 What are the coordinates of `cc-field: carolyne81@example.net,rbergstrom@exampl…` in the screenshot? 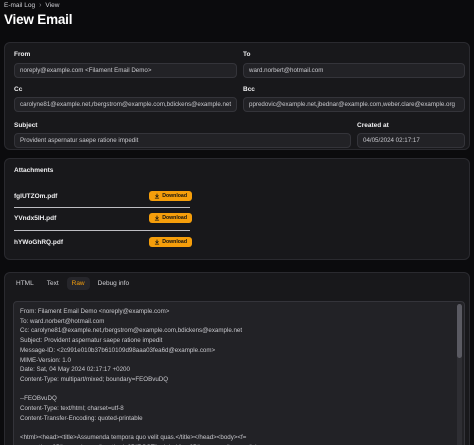 It's located at (125, 104).